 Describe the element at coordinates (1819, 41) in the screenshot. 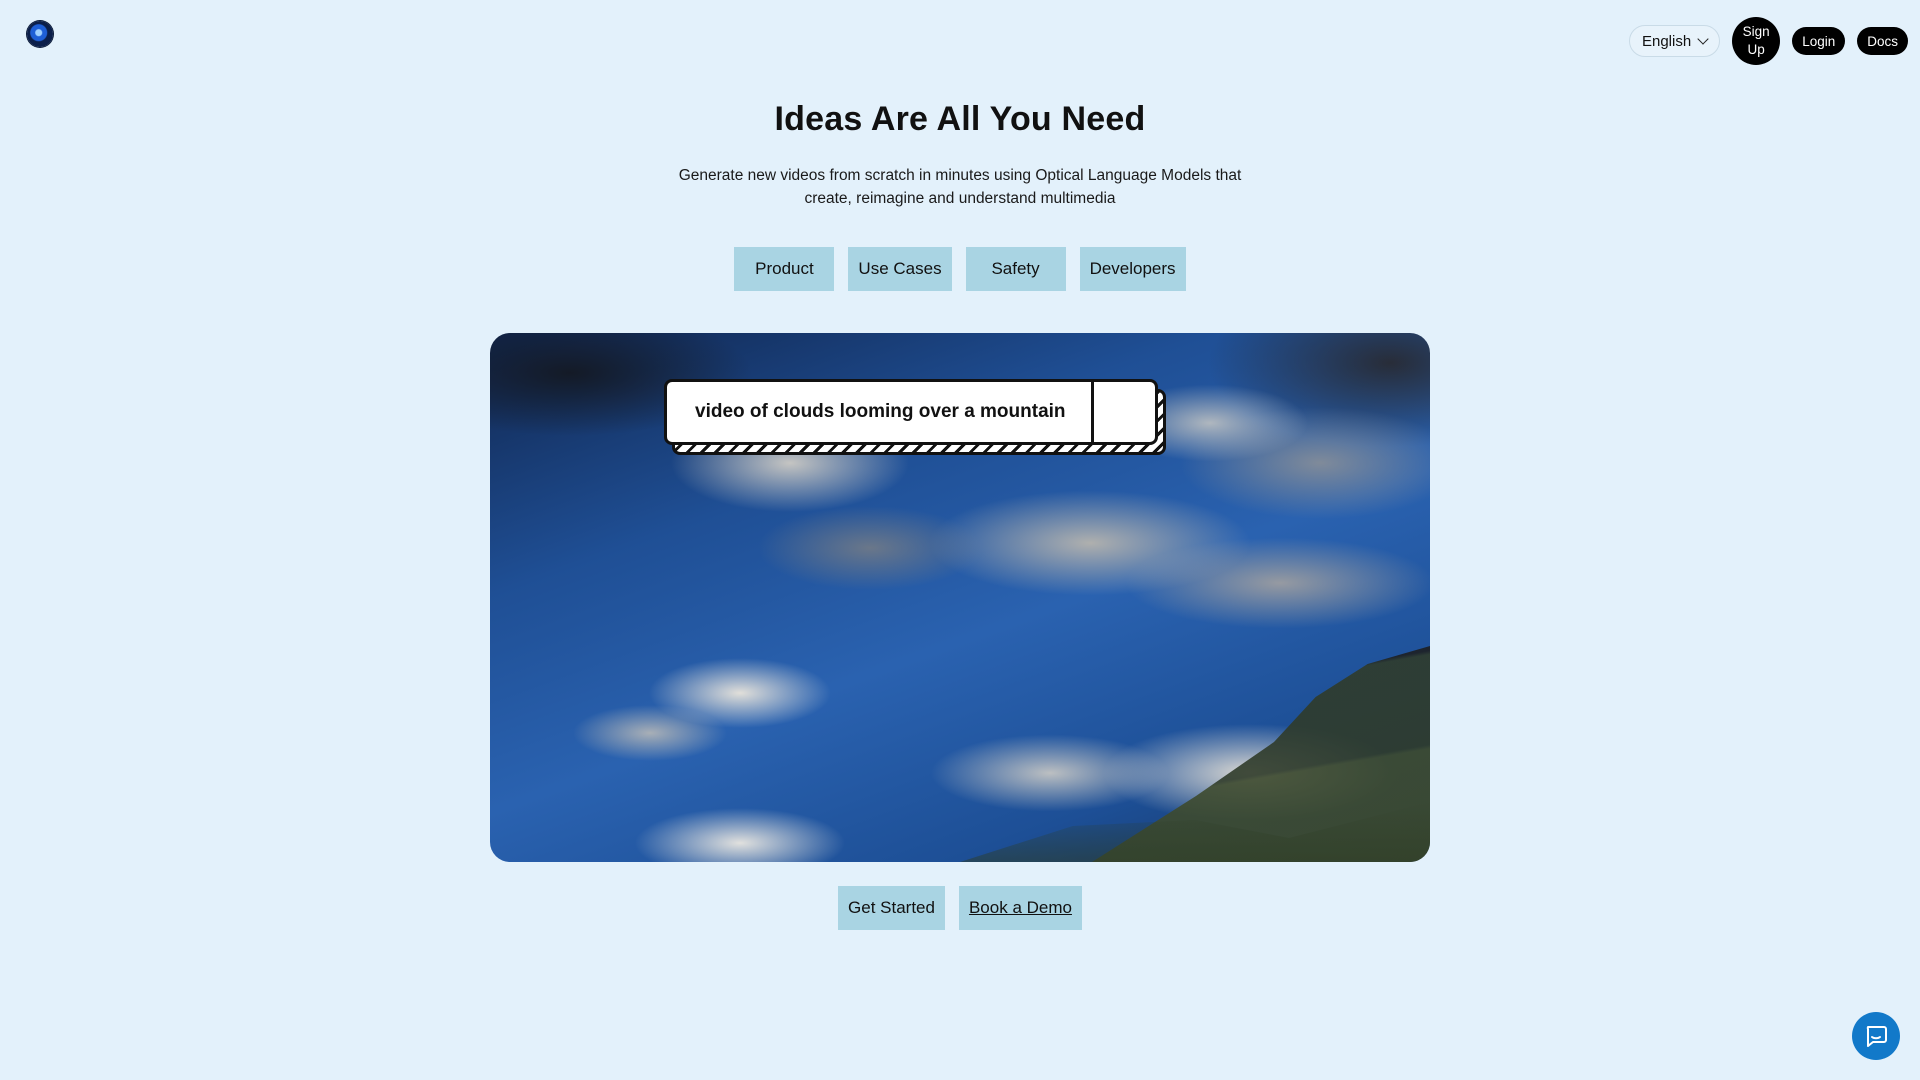

I see `login-button: Login` at that location.